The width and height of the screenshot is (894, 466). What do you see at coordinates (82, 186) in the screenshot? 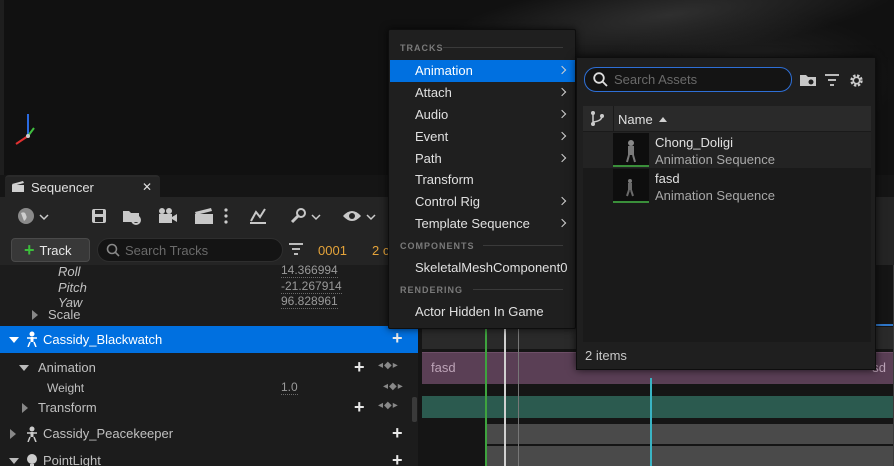
I see `tab-sequencer: Sequencer ✕` at bounding box center [82, 186].